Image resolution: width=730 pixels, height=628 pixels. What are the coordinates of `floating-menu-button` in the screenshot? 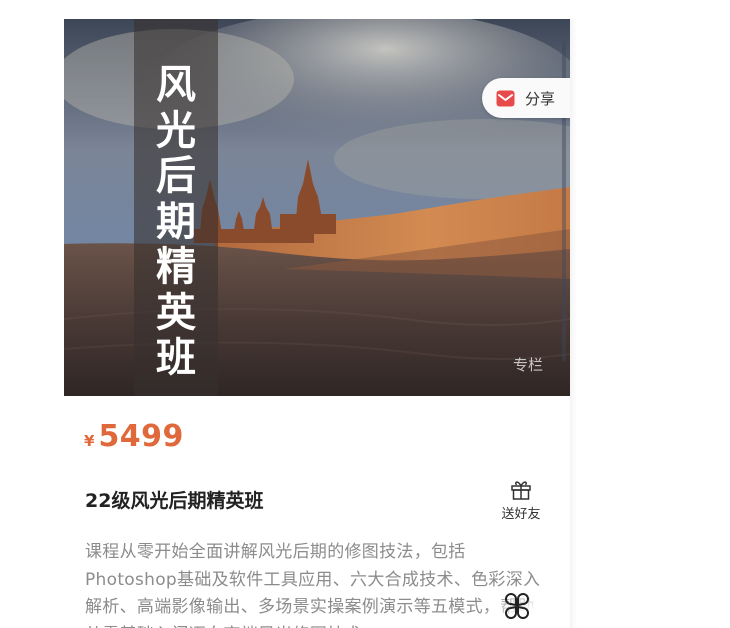 It's located at (517, 606).